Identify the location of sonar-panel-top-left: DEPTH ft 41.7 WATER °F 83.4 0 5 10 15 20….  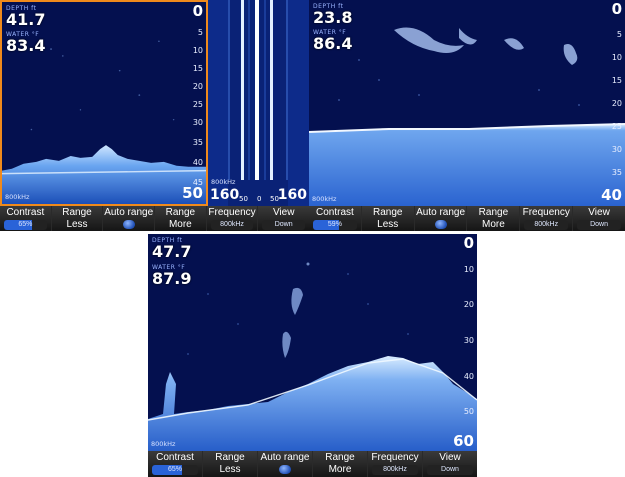
(104, 103).